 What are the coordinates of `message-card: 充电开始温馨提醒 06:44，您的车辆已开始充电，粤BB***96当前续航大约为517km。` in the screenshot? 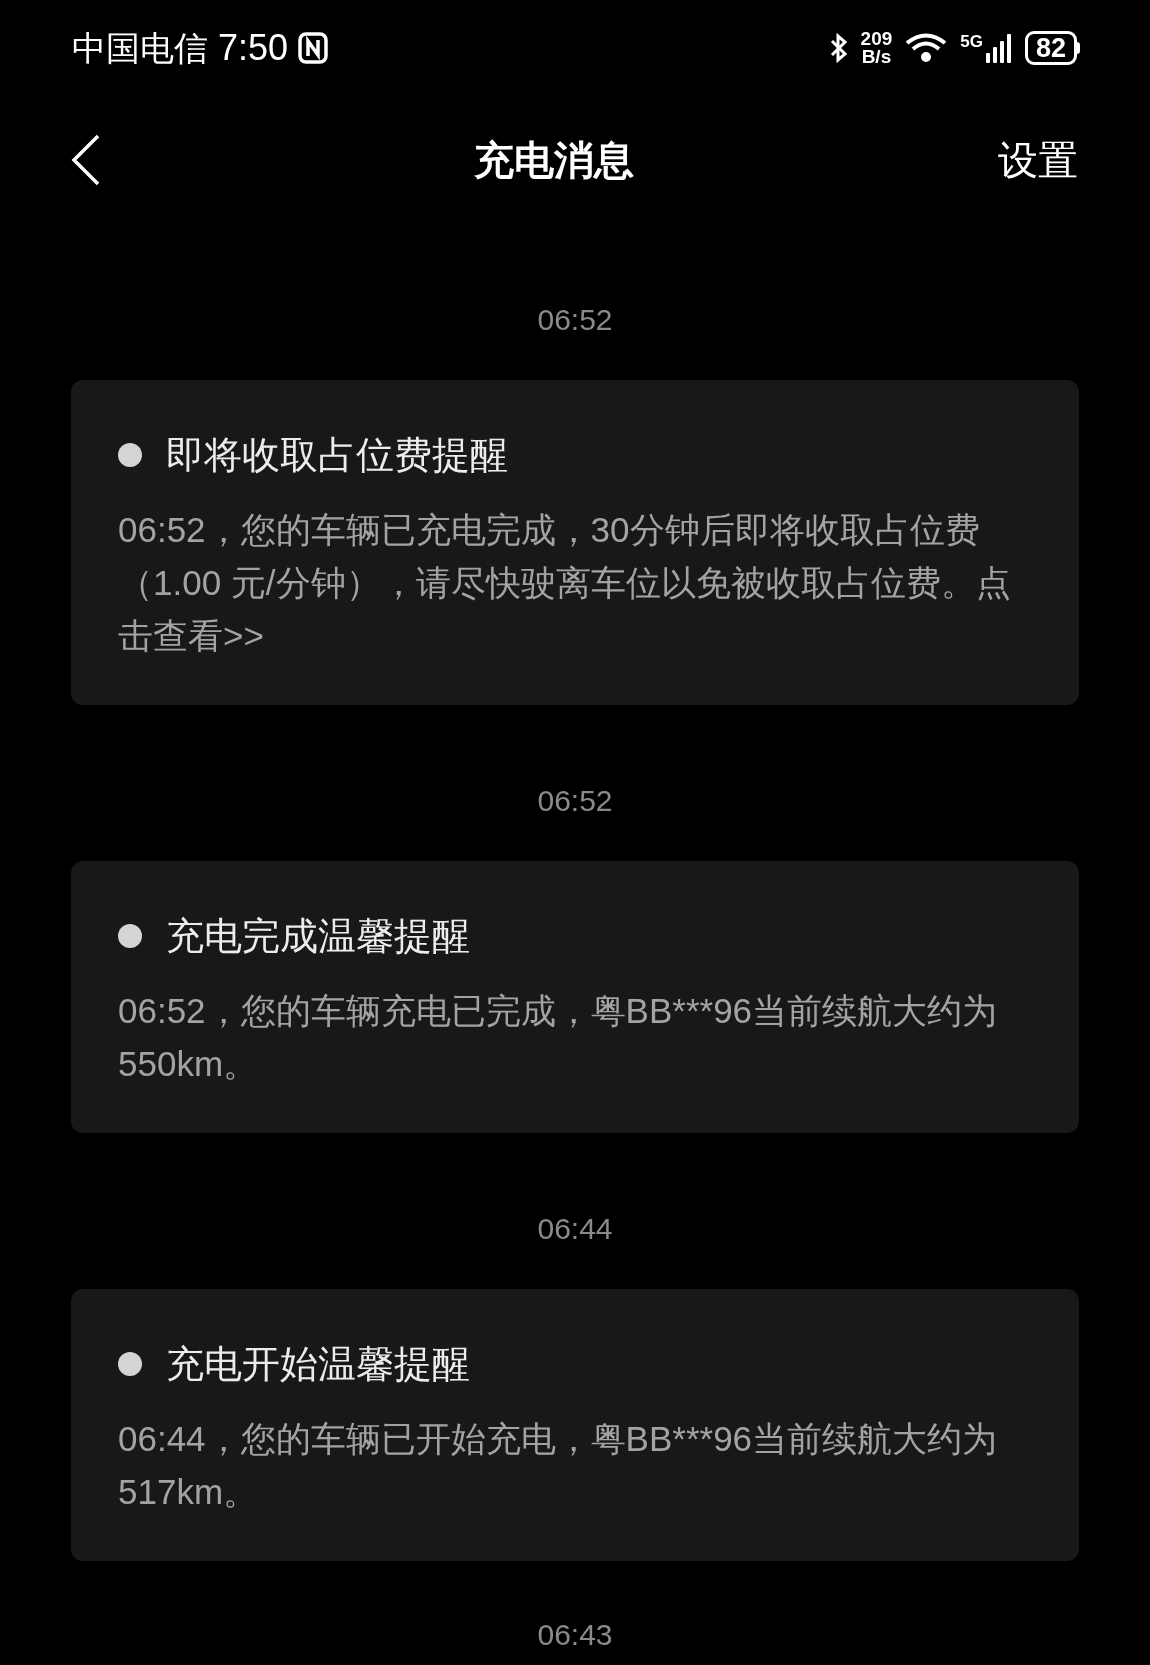 It's located at (575, 1425).